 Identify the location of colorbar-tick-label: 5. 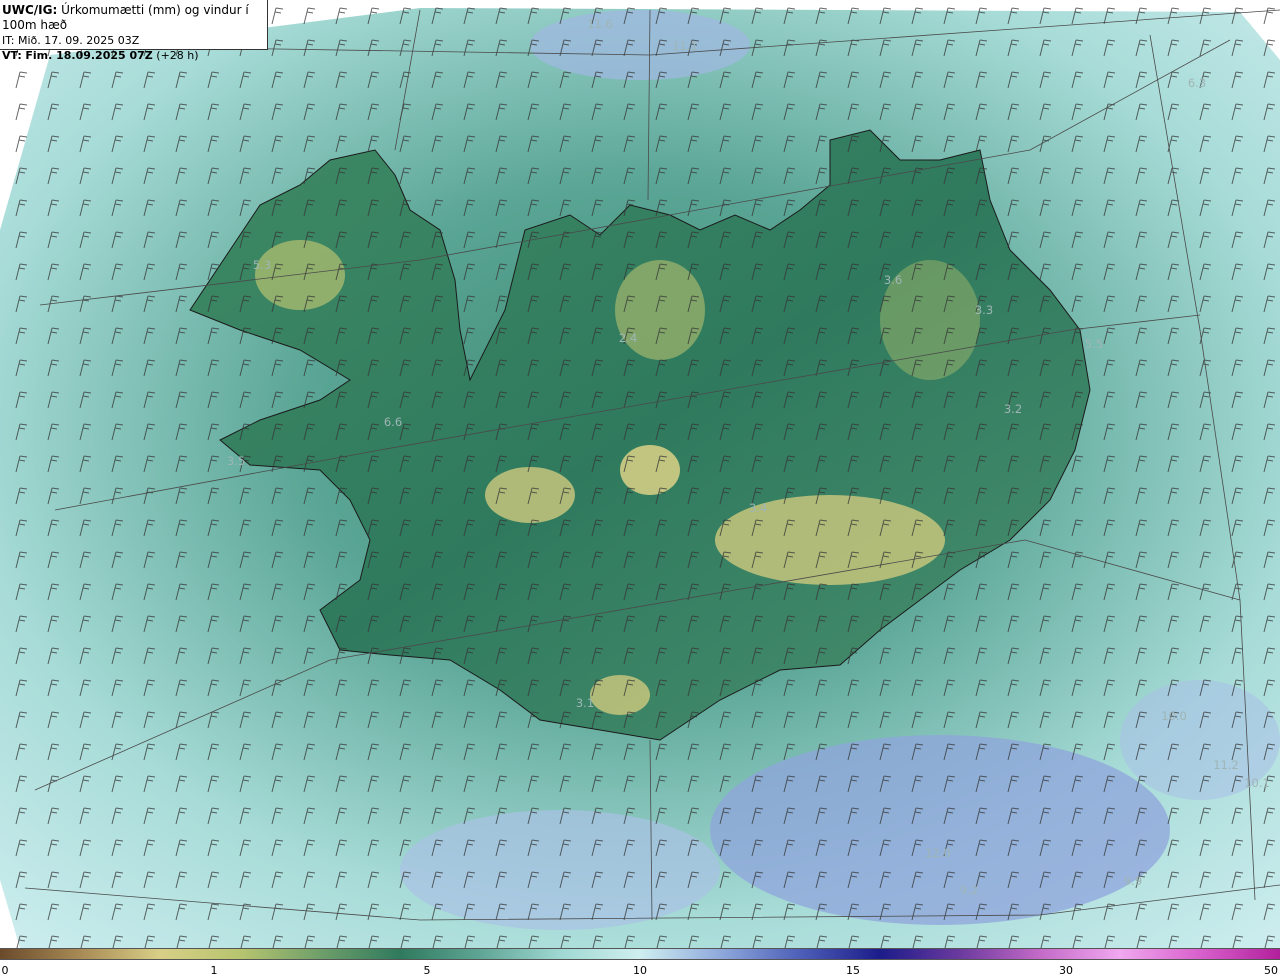
(427, 970).